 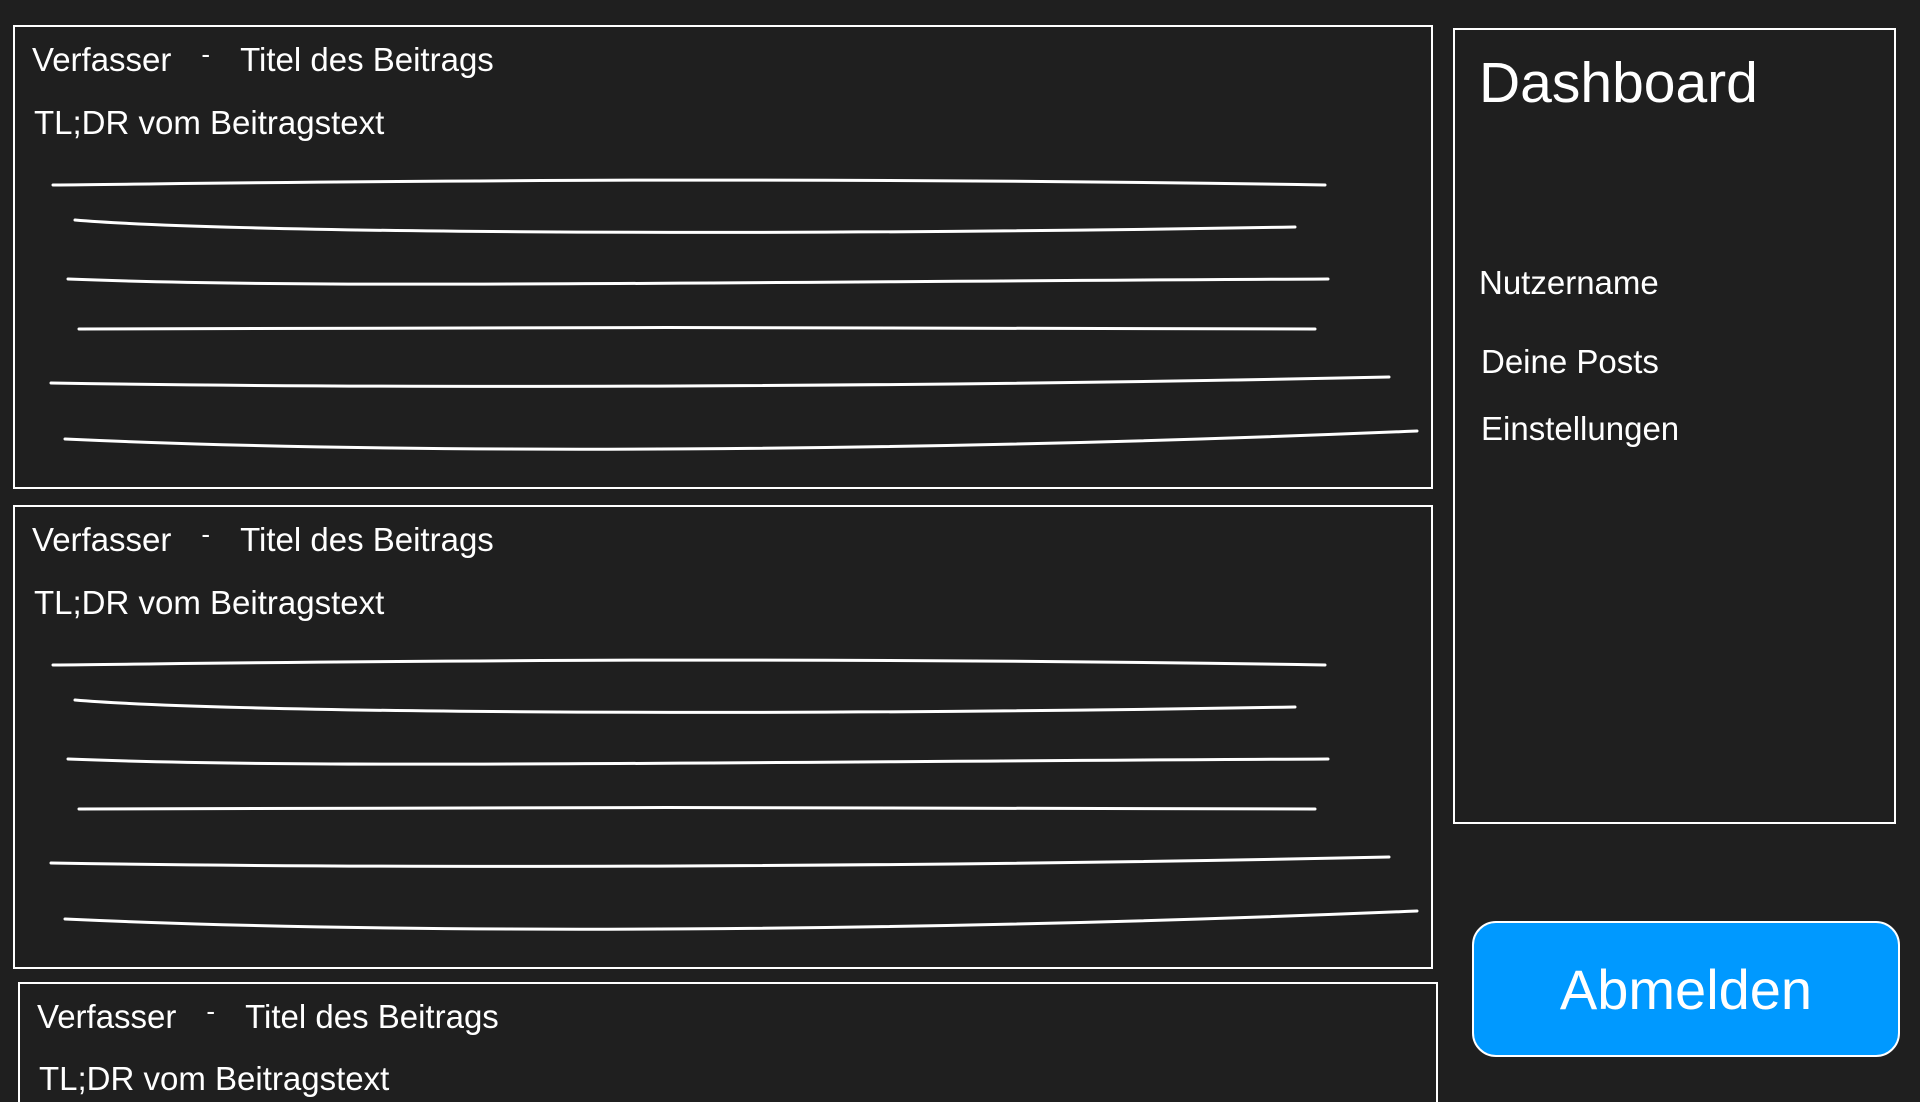 What do you see at coordinates (1618, 83) in the screenshot?
I see `sidebar-title: Dashboard` at bounding box center [1618, 83].